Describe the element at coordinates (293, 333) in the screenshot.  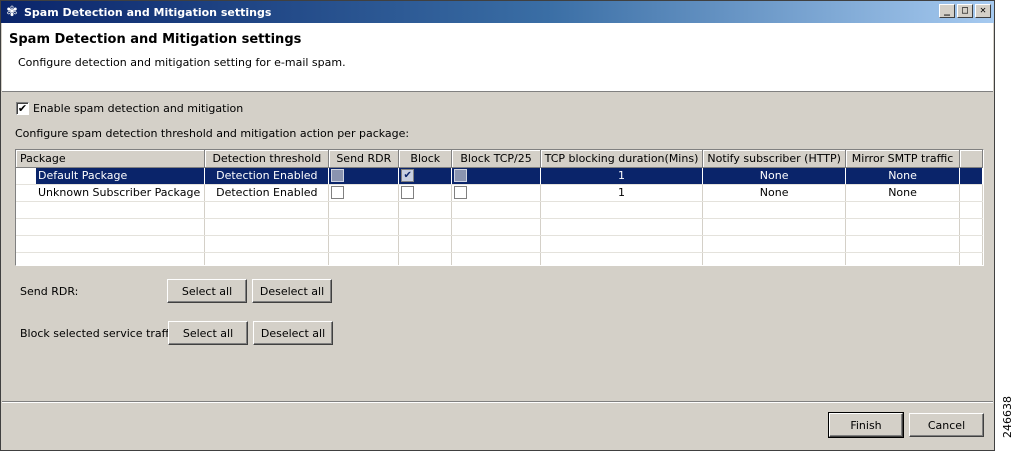
I see `block-traffic-deselect-all-button: Deselect all` at that location.